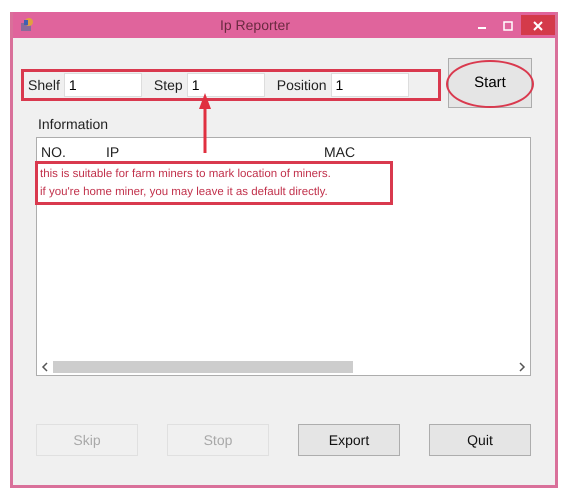  What do you see at coordinates (74, 124) in the screenshot?
I see `section-label: Information` at bounding box center [74, 124].